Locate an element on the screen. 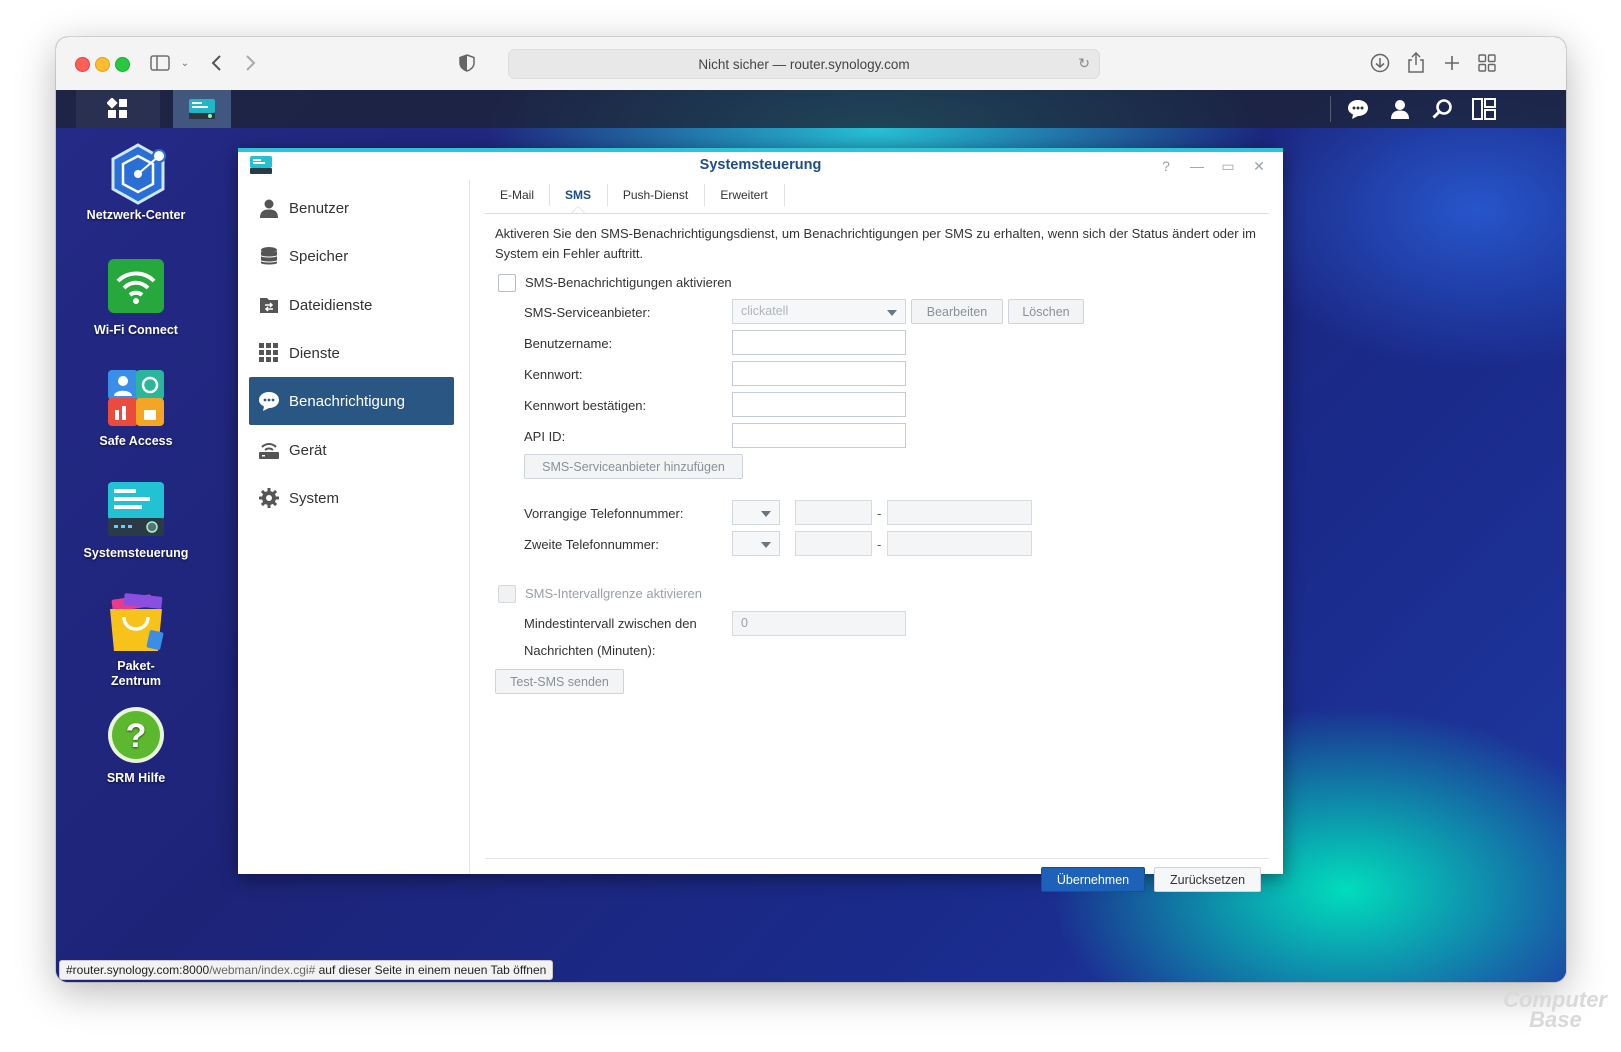 Image resolution: width=1621 pixels, height=1052 pixels. back-icon is located at coordinates (216, 63).